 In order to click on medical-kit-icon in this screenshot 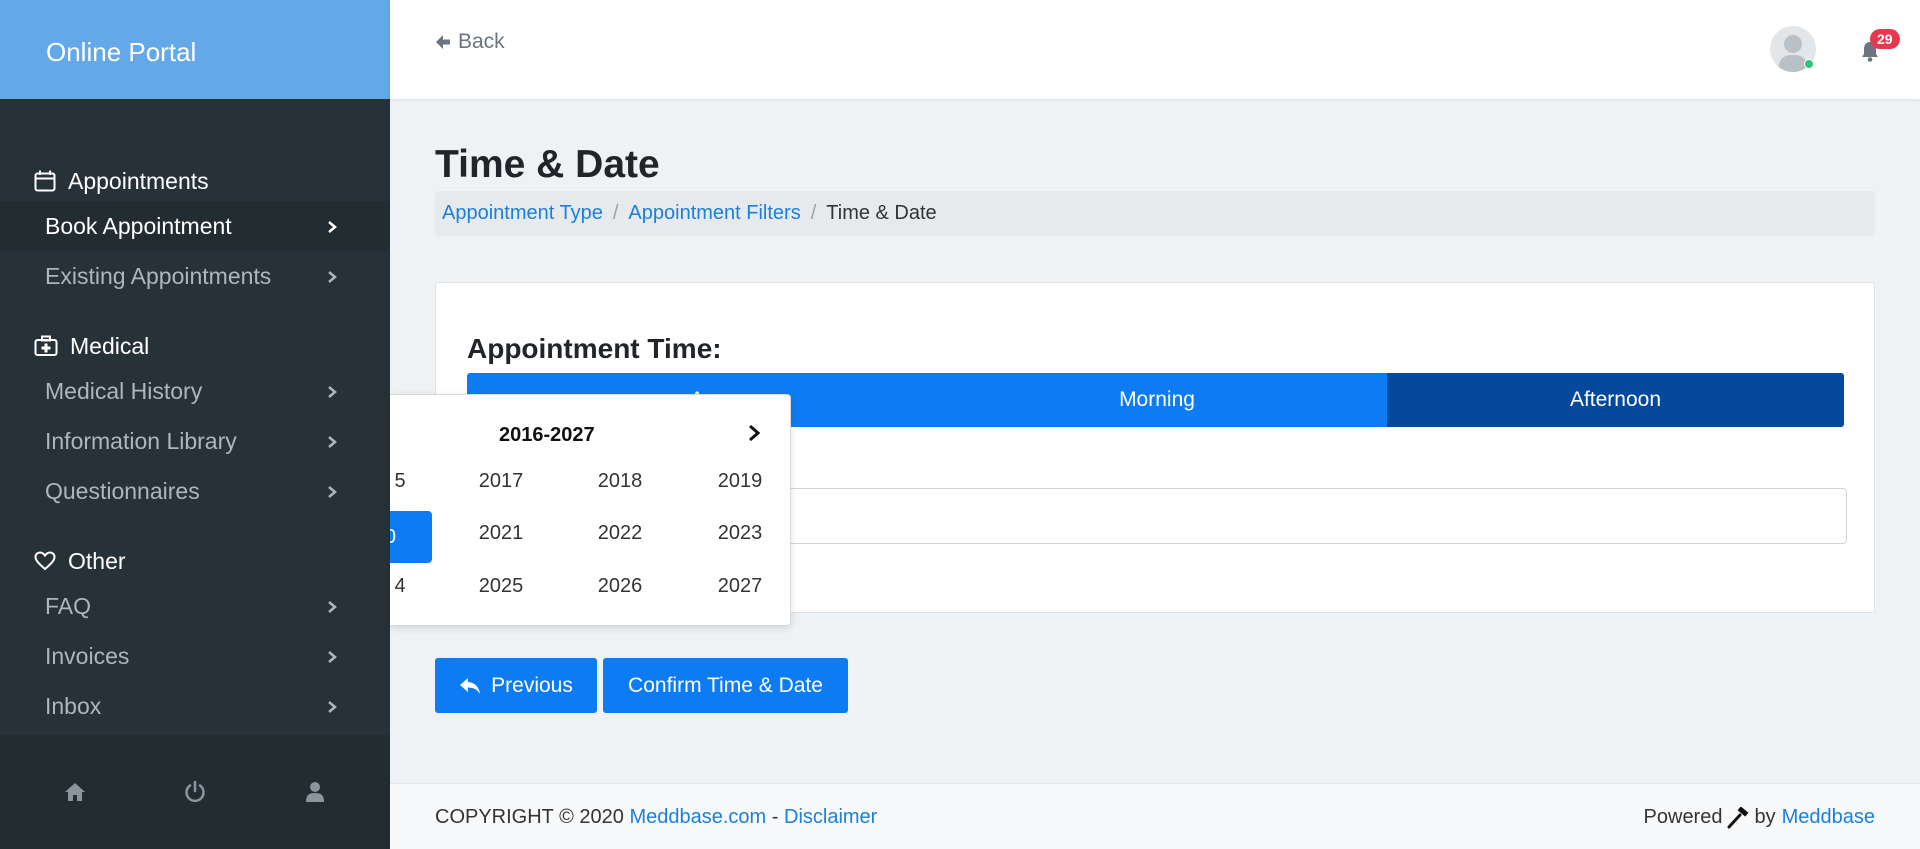, I will do `click(46, 345)`.